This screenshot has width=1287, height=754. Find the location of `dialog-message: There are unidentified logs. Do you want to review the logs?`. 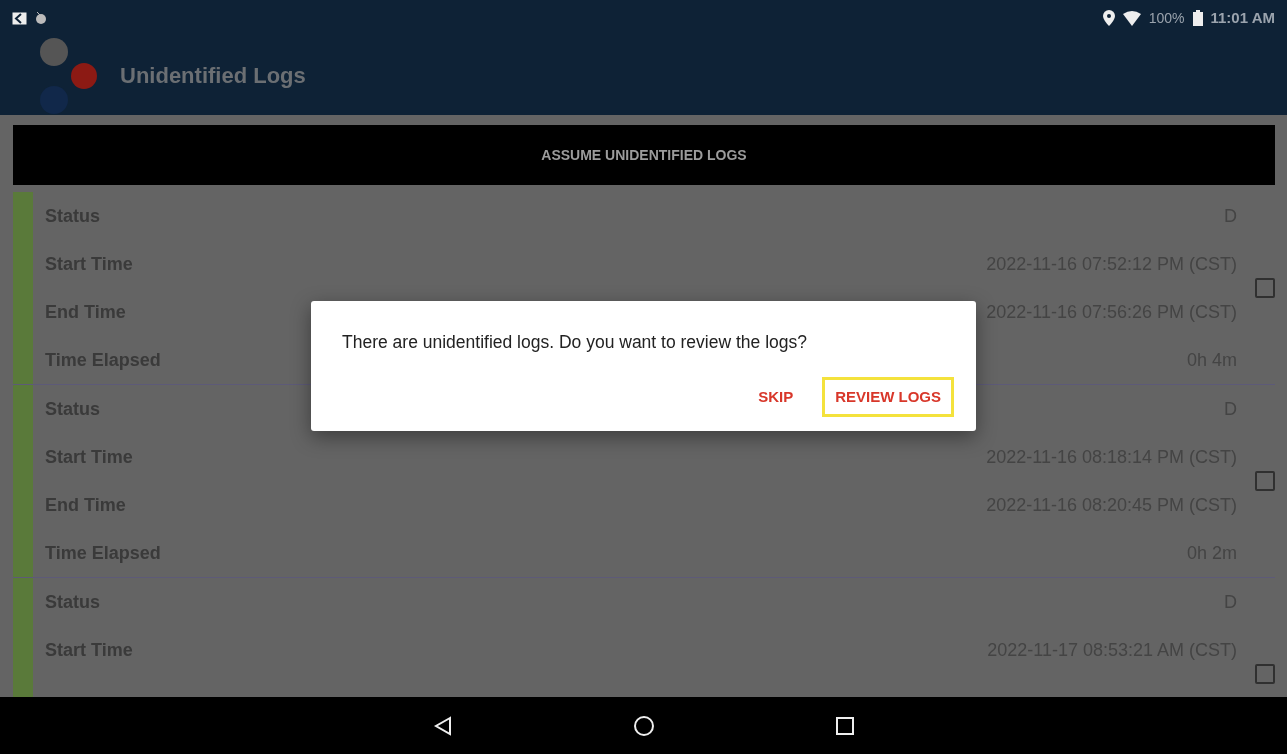

dialog-message: There are unidentified logs. Do you want to review the logs? is located at coordinates (575, 342).